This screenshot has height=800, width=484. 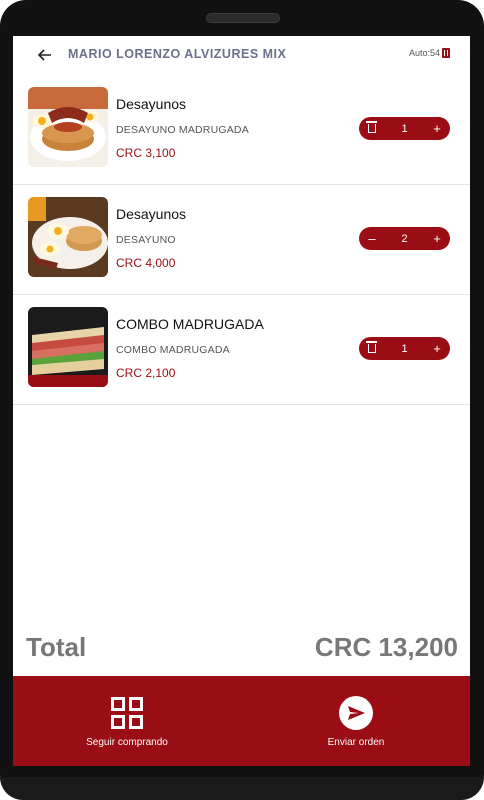 I want to click on auto-indicator: Auto:54, so click(x=429, y=53).